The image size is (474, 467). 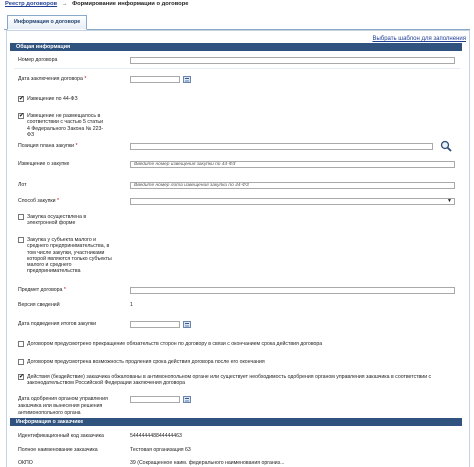 I want to click on notice-input: Введите номер извещения закупки по 44-ФЗ, so click(x=292, y=164).